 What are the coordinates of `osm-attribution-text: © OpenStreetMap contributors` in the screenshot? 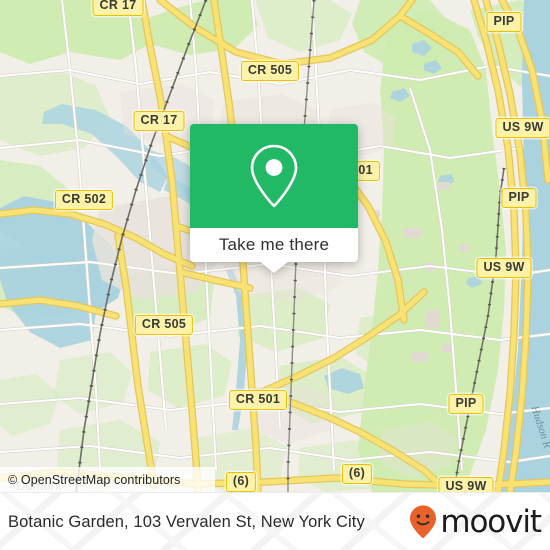 It's located at (94, 479).